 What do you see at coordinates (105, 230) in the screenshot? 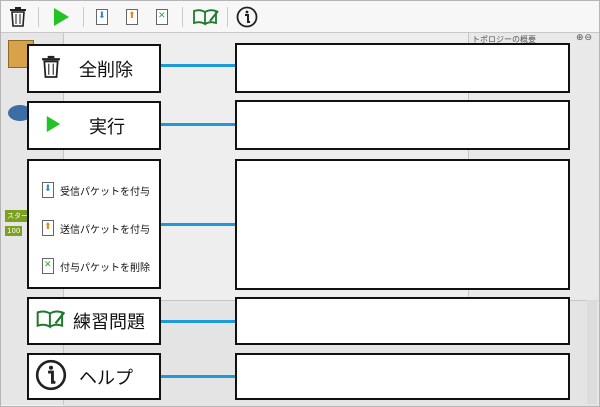
I see `callout-label: 送信パケットを付与` at bounding box center [105, 230].